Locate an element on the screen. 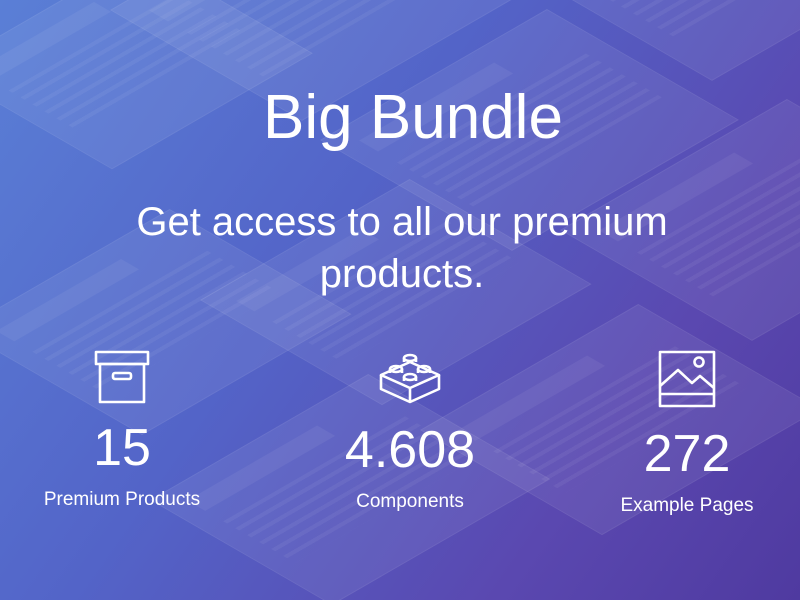  stat-components: 4.608 Components is located at coordinates (410, 432).